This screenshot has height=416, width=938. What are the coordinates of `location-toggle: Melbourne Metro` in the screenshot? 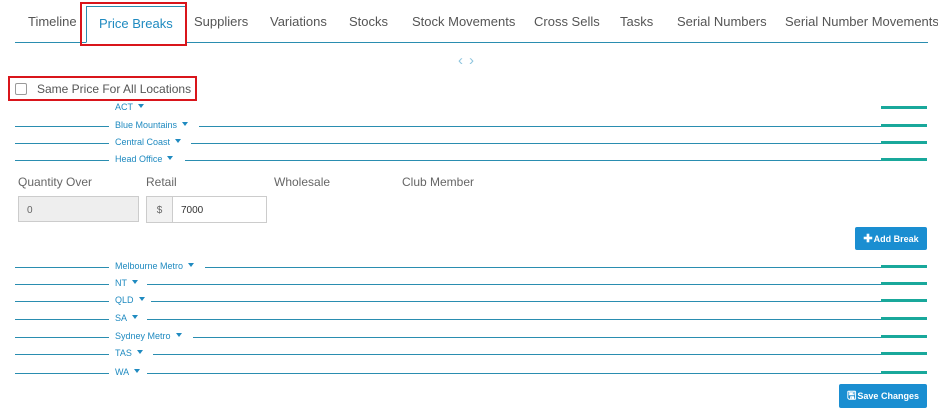 It's located at (155, 266).